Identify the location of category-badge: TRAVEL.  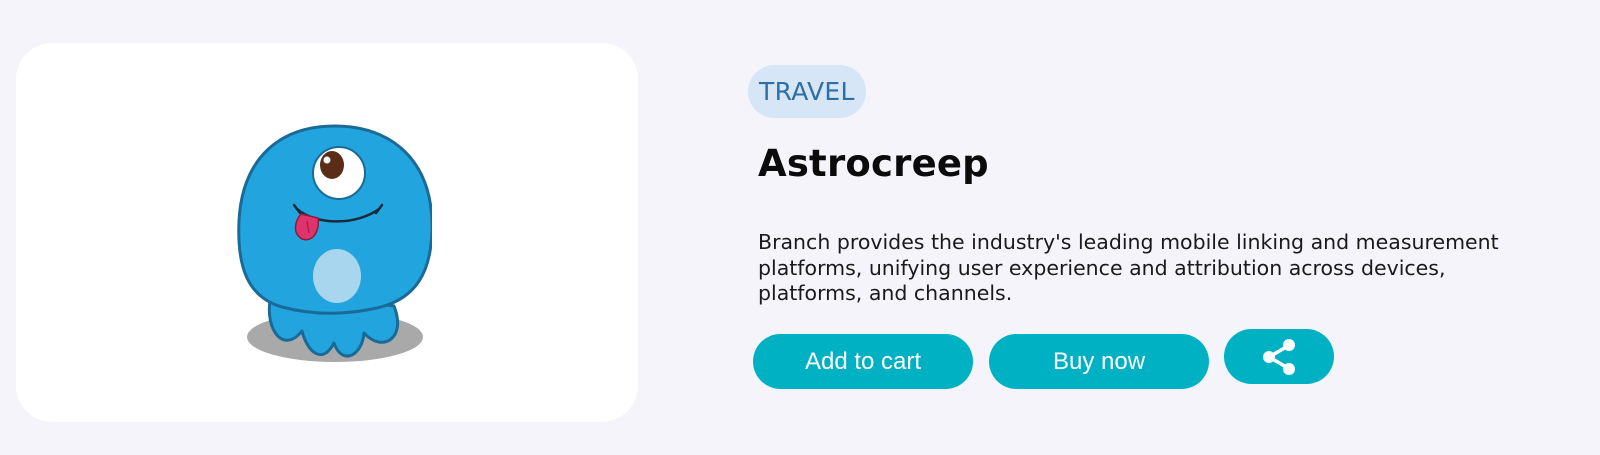
(807, 91).